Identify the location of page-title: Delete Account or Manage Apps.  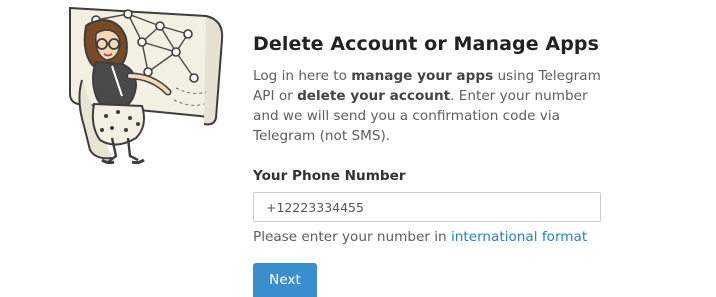
(426, 44).